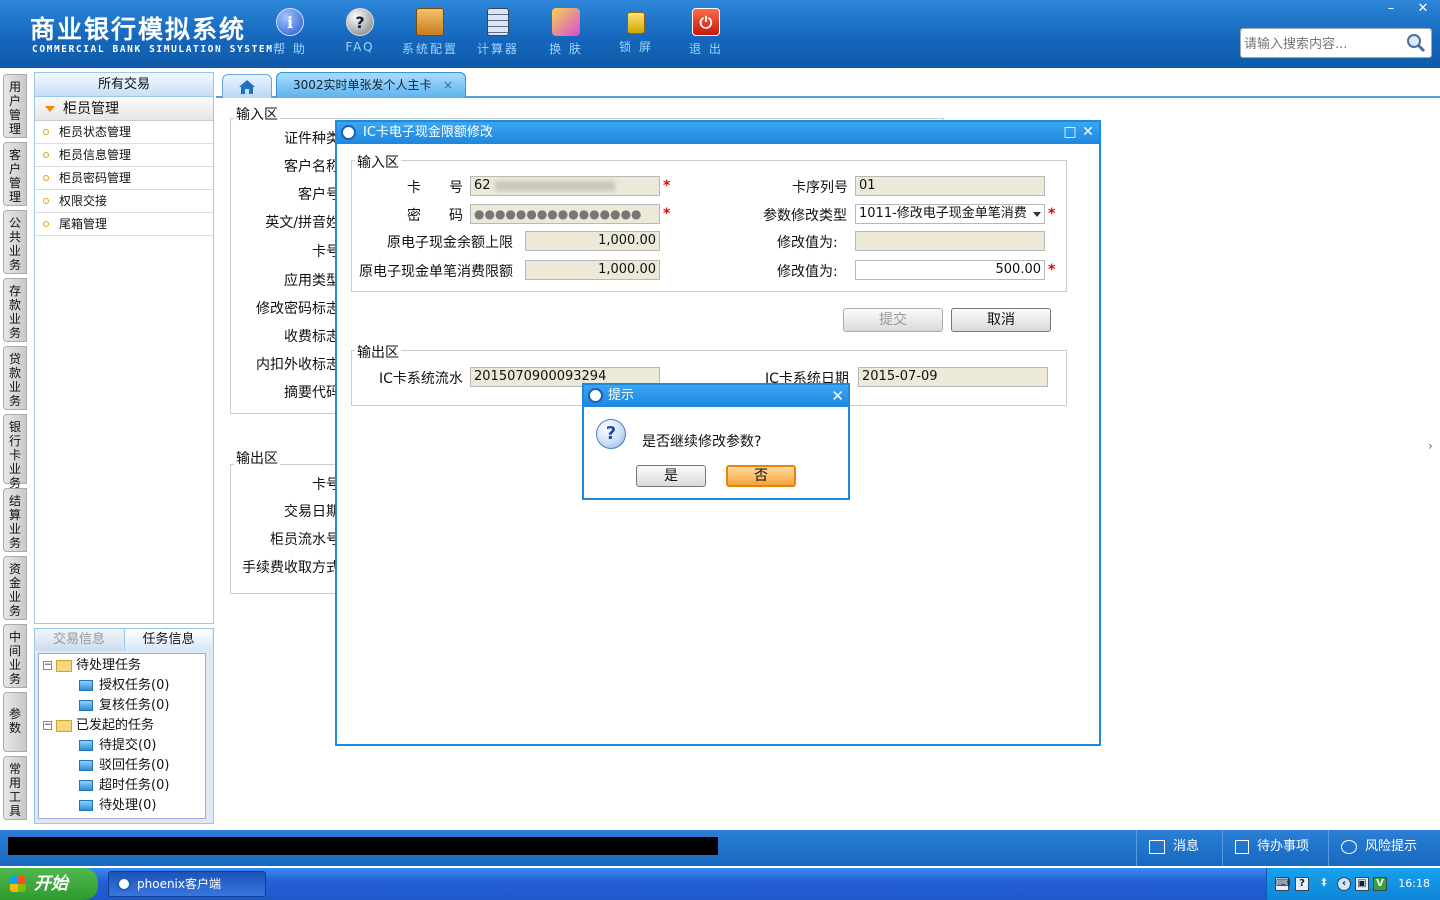 This screenshot has height=900, width=1440. Describe the element at coordinates (15, 378) in the screenshot. I see `vtab-loan-business: 贷款业务` at that location.